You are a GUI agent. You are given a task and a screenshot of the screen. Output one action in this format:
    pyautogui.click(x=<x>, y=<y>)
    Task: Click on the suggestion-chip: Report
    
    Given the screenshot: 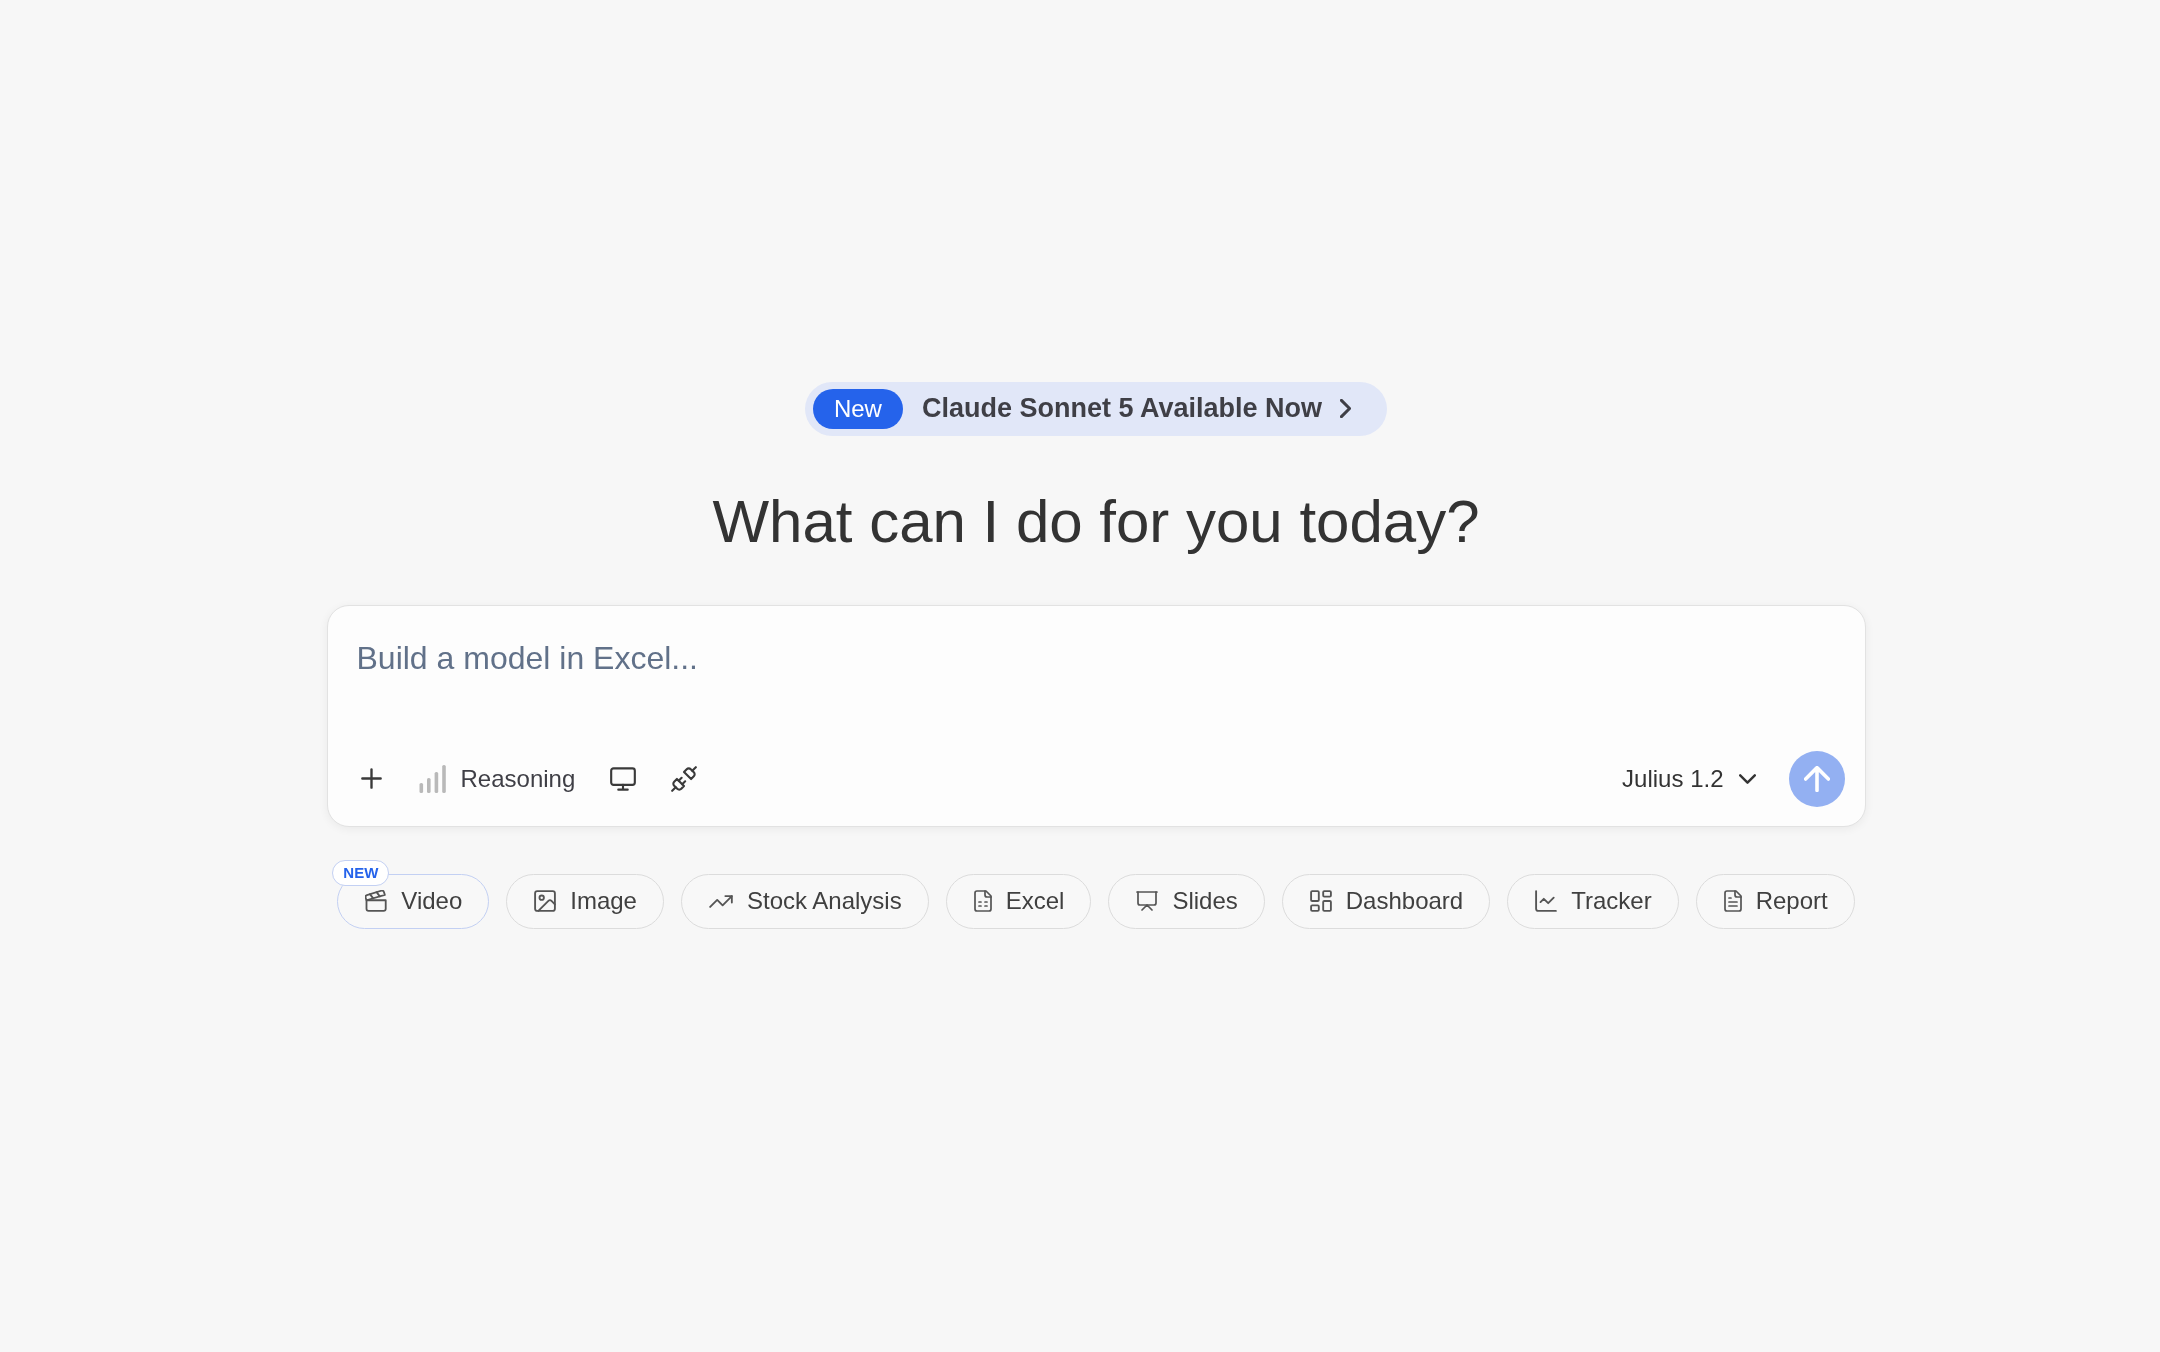 What is the action you would take?
    pyautogui.click(x=1775, y=901)
    